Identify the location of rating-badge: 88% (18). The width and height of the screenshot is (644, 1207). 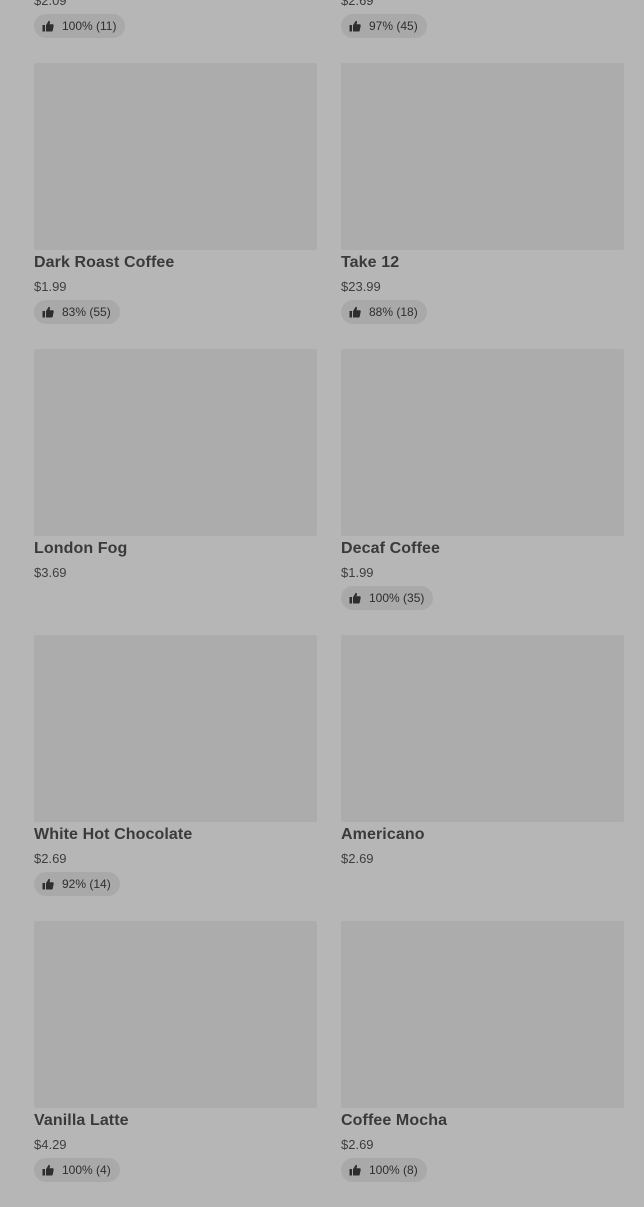
(384, 312).